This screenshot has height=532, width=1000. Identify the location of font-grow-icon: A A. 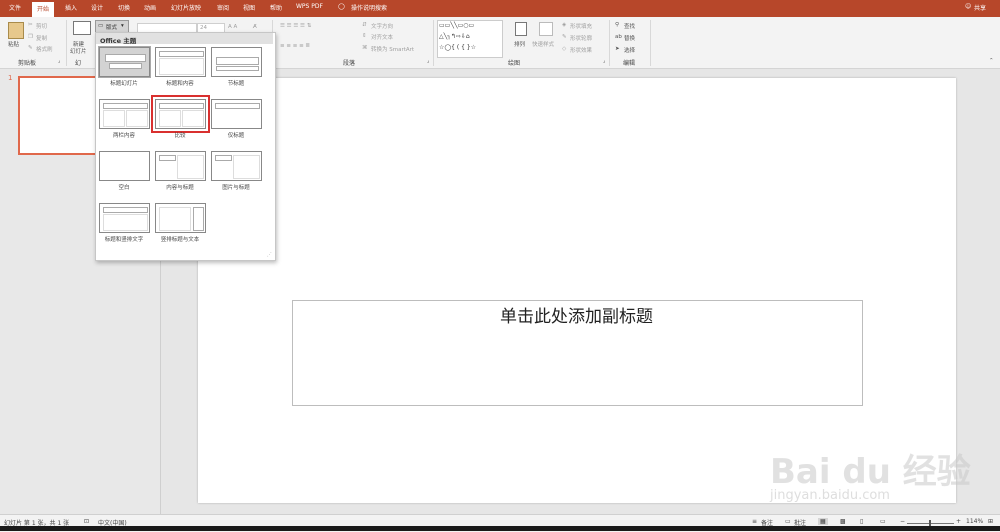
(232, 27).